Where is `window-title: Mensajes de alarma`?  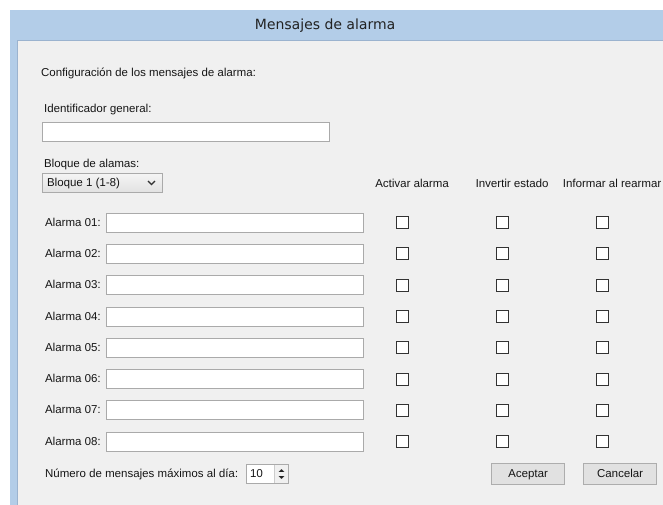 window-title: Mensajes de alarma is located at coordinates (325, 25).